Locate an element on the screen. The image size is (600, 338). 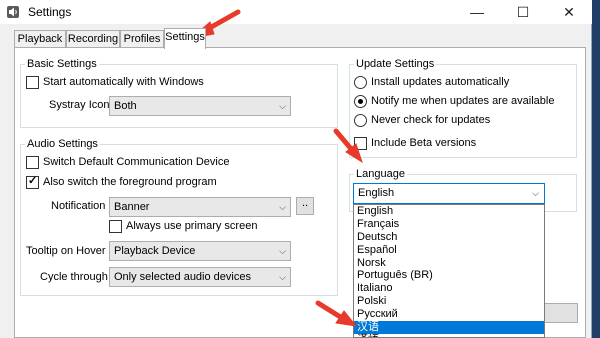
arrow-to-language-icon is located at coordinates (348, 146).